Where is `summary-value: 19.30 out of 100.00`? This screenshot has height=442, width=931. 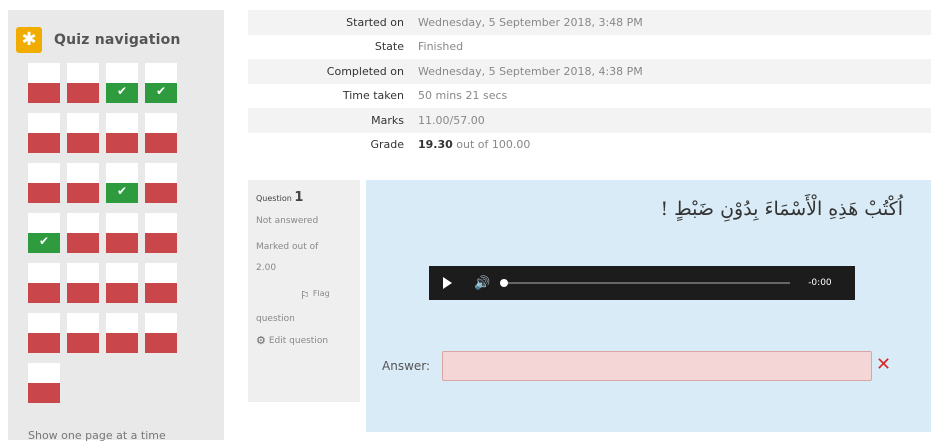
summary-value: 19.30 out of 100.00 is located at coordinates (672, 144).